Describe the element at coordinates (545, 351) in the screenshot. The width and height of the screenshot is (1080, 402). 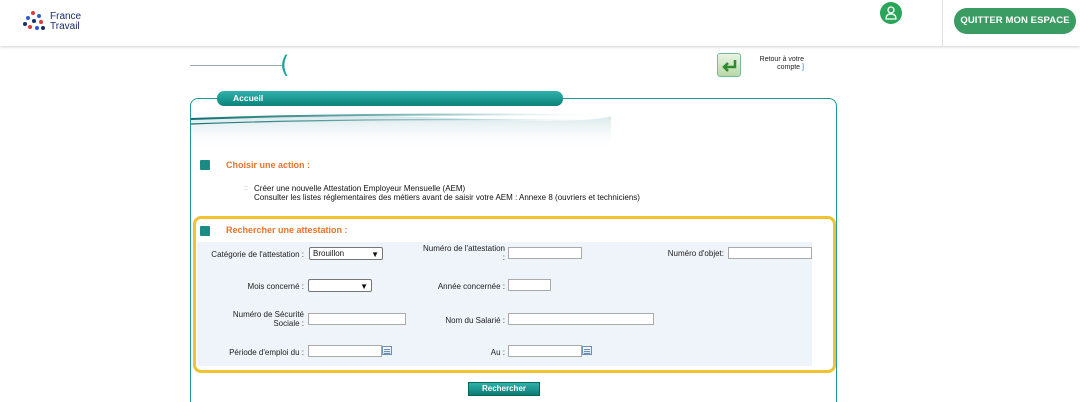
I see `periode-end-input` at that location.